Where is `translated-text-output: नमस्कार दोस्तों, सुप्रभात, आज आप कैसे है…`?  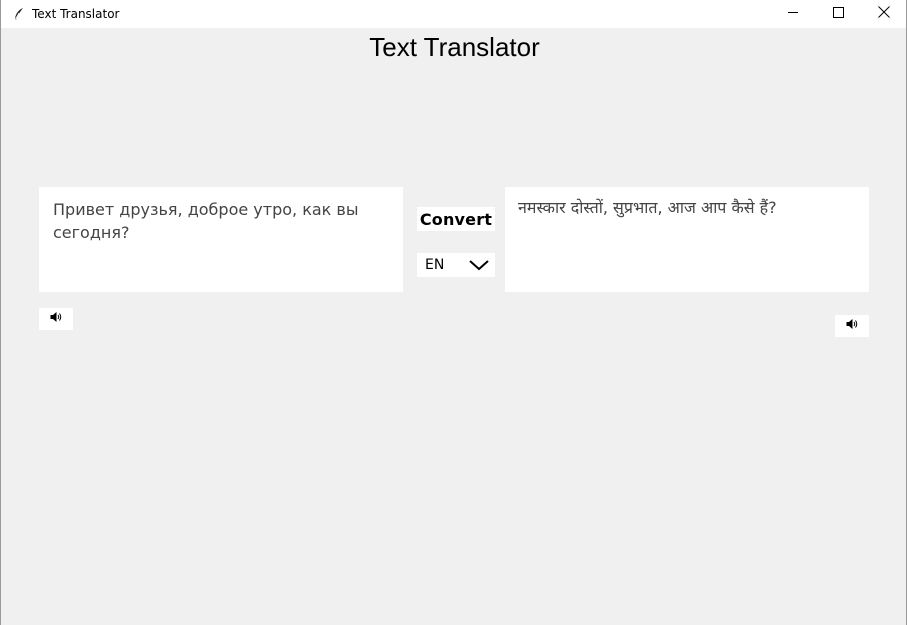 translated-text-output: नमस्कार दोस्तों, सुप्रभात, आज आप कैसे है… is located at coordinates (687, 239).